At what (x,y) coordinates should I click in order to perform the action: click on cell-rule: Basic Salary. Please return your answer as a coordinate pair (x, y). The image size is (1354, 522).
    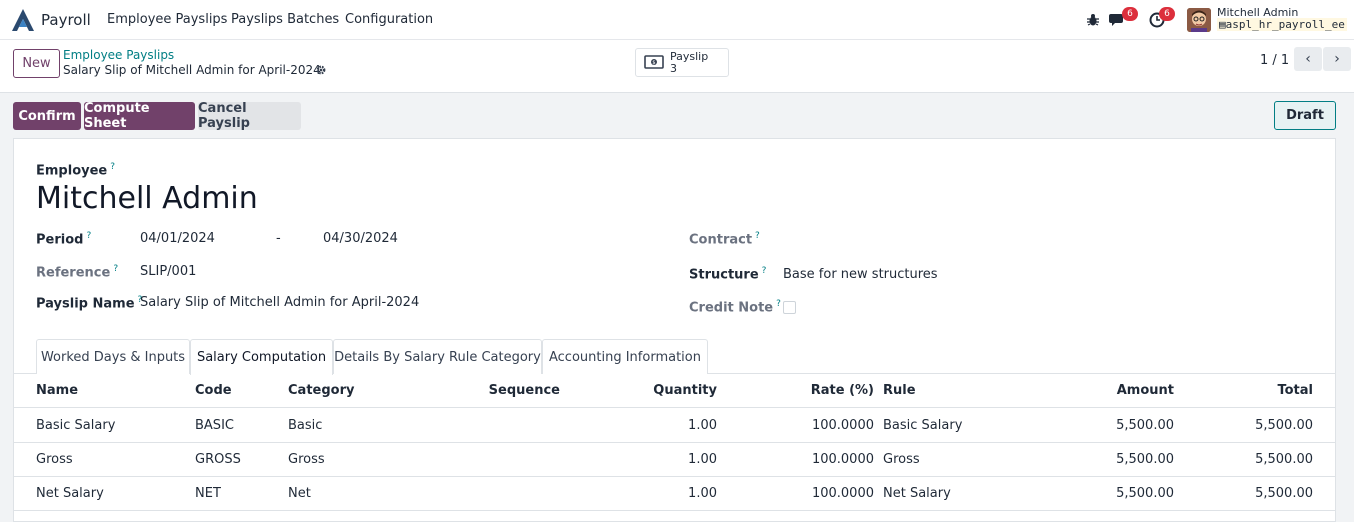
    Looking at the image, I should click on (923, 425).